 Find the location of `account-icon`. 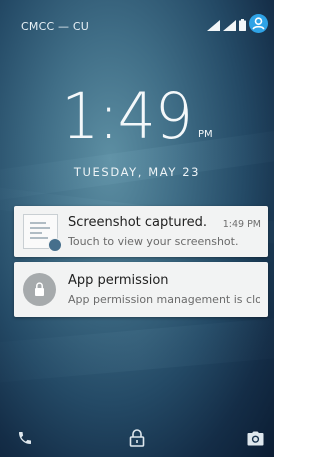

account-icon is located at coordinates (258, 25).